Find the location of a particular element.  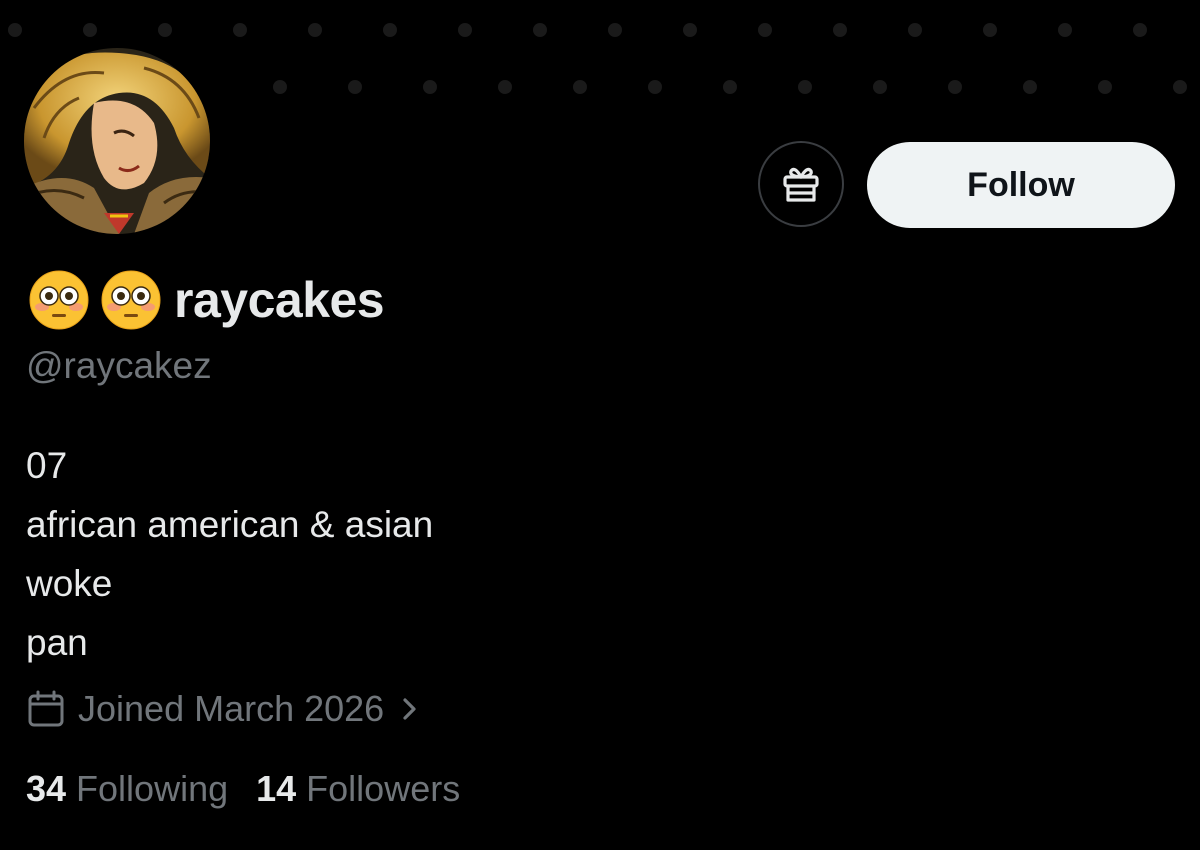

profile-stats: 34 Following 14 Followers is located at coordinates (257, 789).